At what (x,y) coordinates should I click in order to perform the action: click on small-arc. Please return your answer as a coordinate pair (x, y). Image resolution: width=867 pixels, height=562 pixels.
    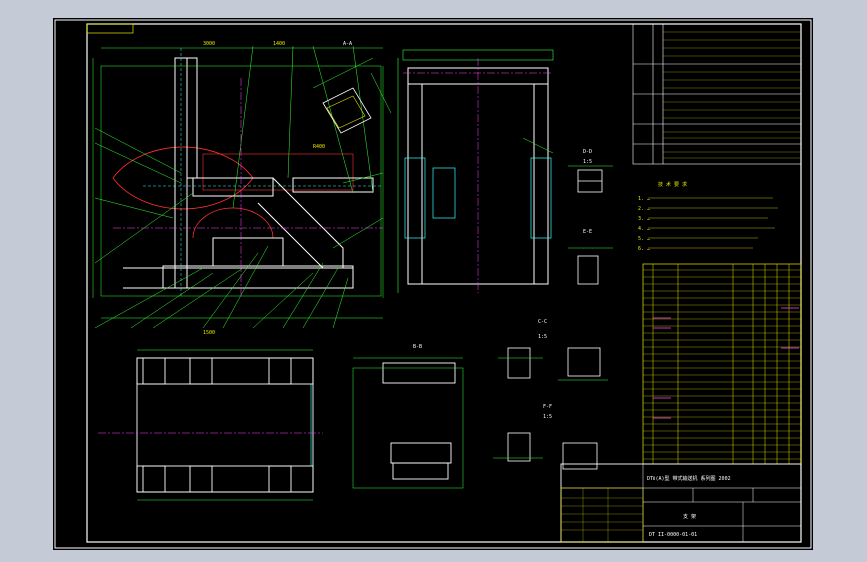
    Looking at the image, I should click on (233, 223).